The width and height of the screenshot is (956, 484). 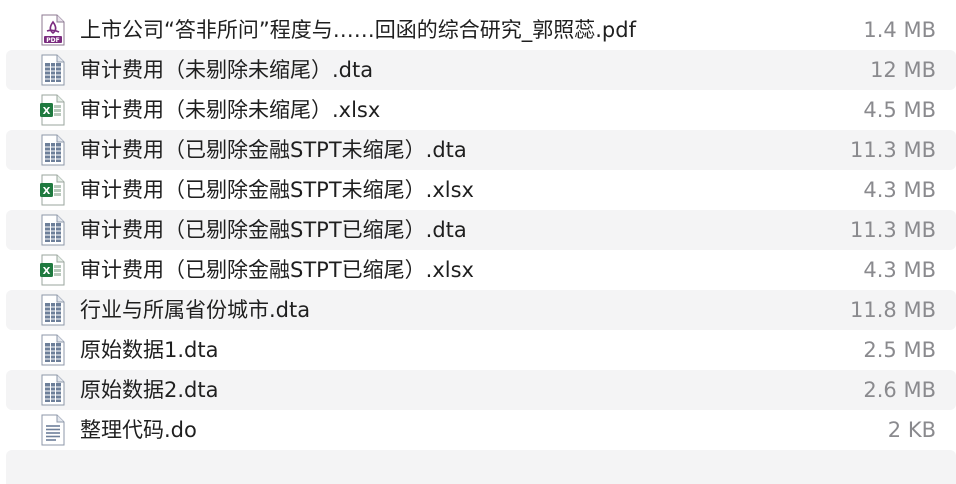 I want to click on file-row: X 审计费用（已剔除金融STPT未缩尾）.xlsx 4.3 MB, so click(x=481, y=190).